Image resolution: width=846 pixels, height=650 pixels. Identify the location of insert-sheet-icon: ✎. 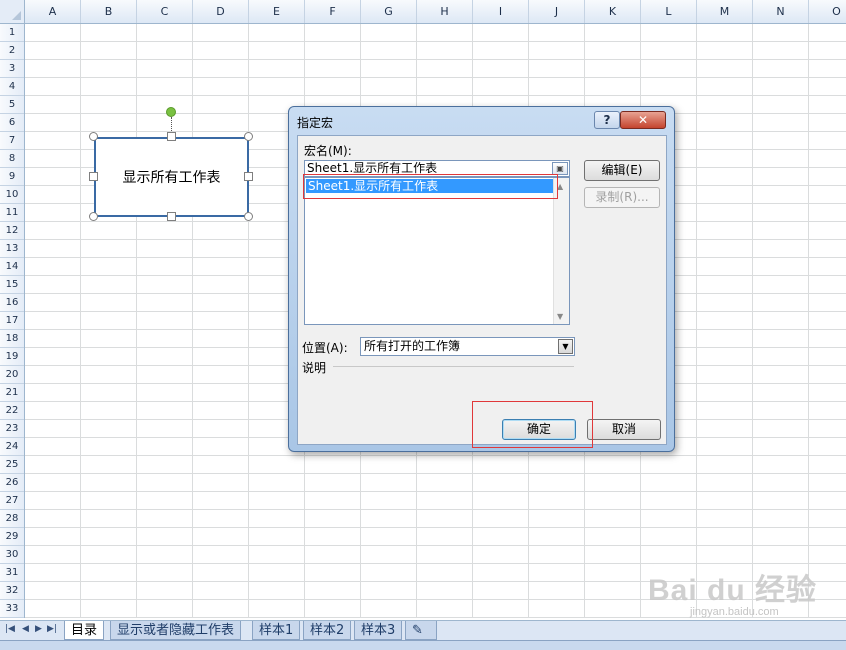
(421, 630).